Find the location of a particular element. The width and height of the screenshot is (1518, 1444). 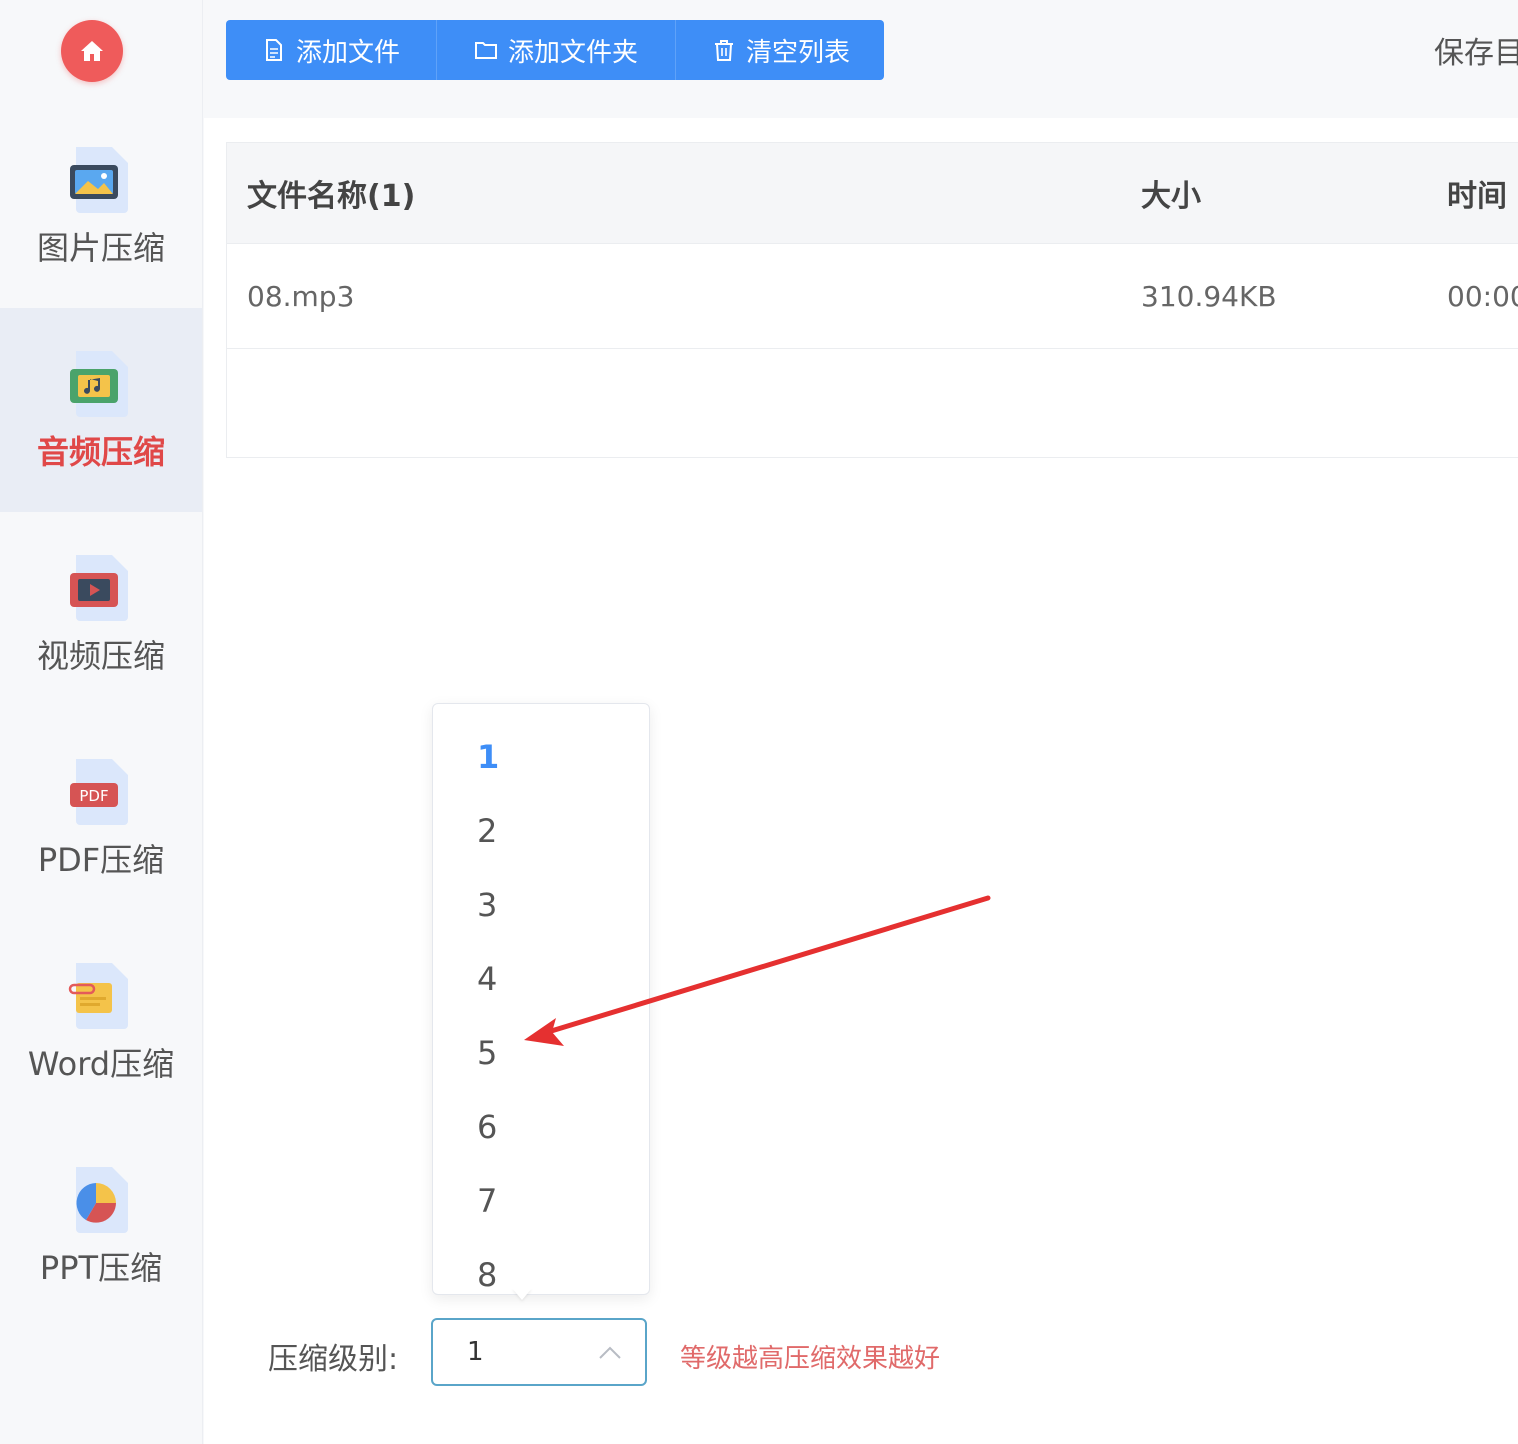

audio-file-icon is located at coordinates (99, 384).